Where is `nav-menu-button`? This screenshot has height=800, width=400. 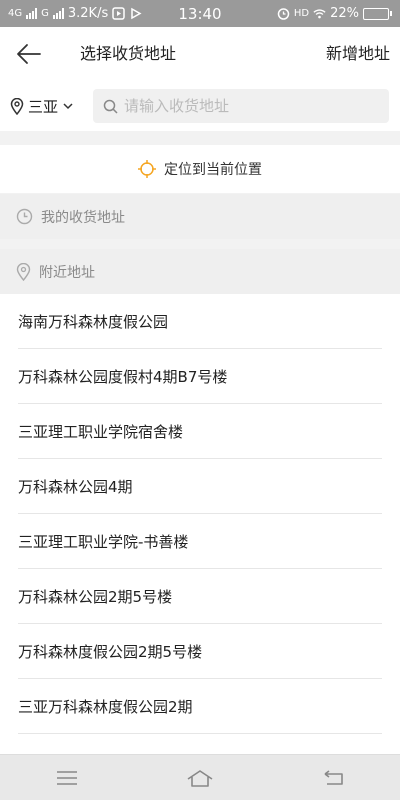
nav-menu-button is located at coordinates (67, 778).